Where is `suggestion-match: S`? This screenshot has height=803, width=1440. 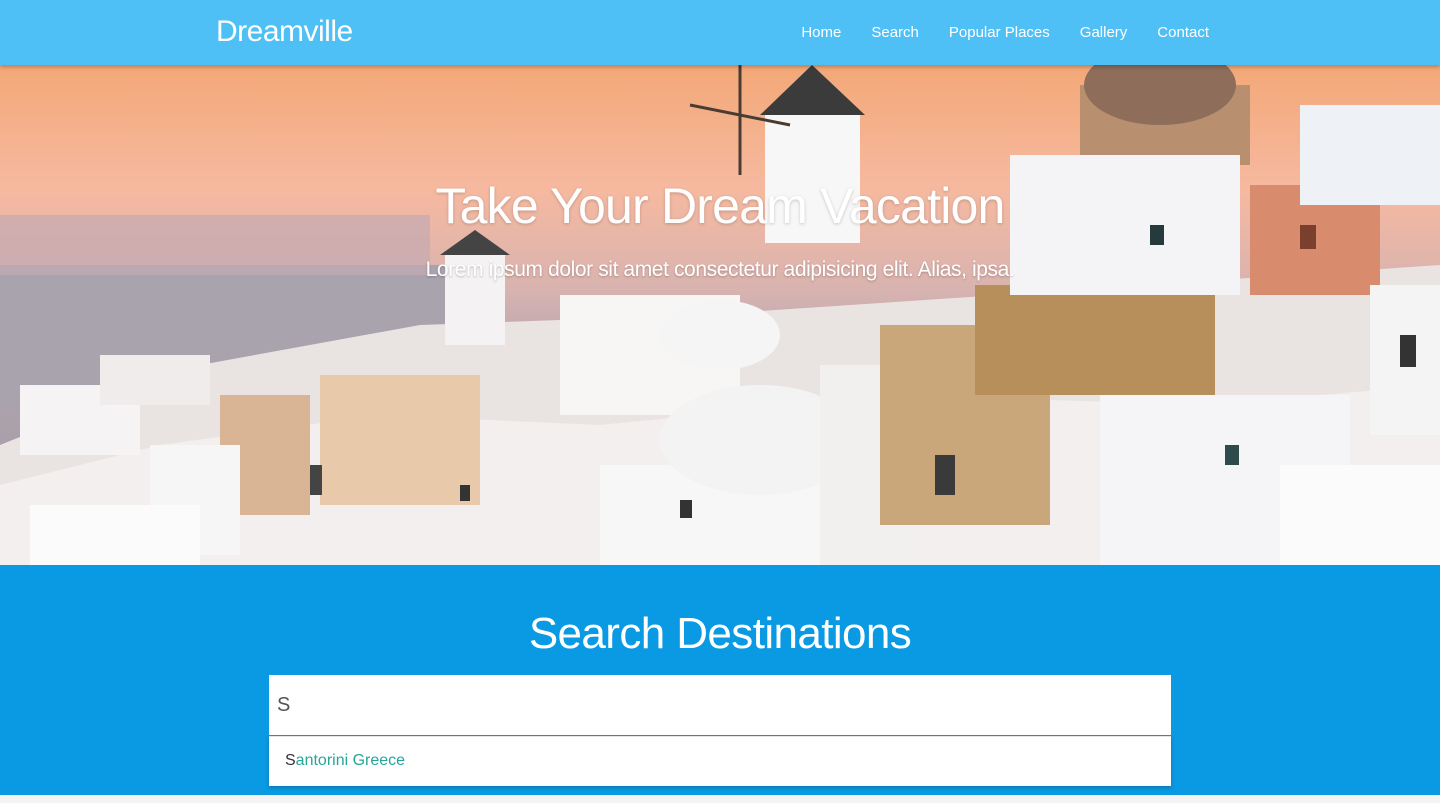 suggestion-match: S is located at coordinates (290, 760).